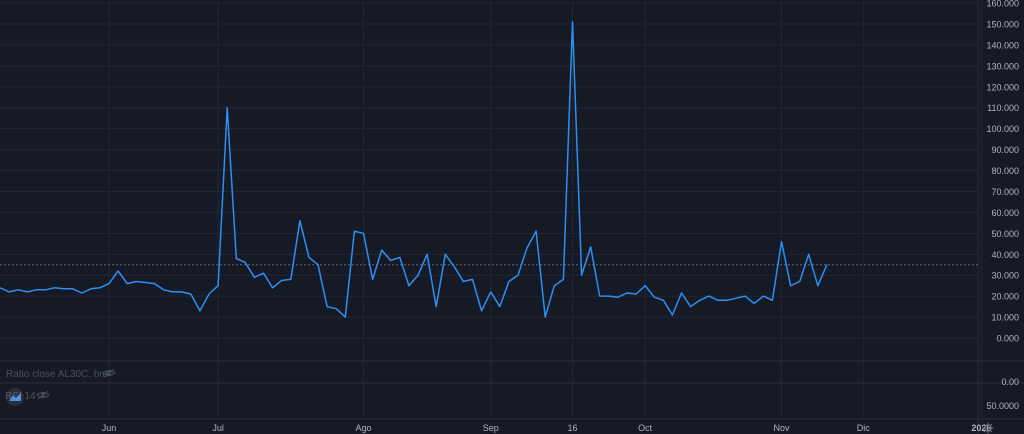 Image resolution: width=1024 pixels, height=434 pixels. Describe the element at coordinates (1002, 129) in the screenshot. I see `y-tick-label: 100.000` at that location.